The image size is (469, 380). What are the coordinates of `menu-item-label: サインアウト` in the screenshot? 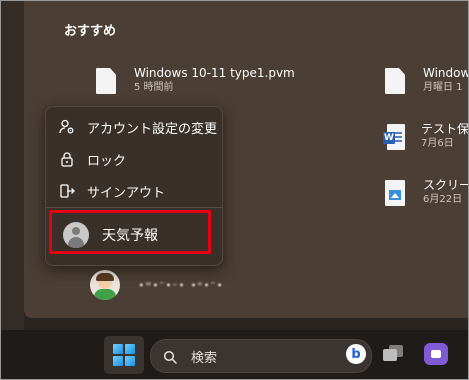 It's located at (126, 193).